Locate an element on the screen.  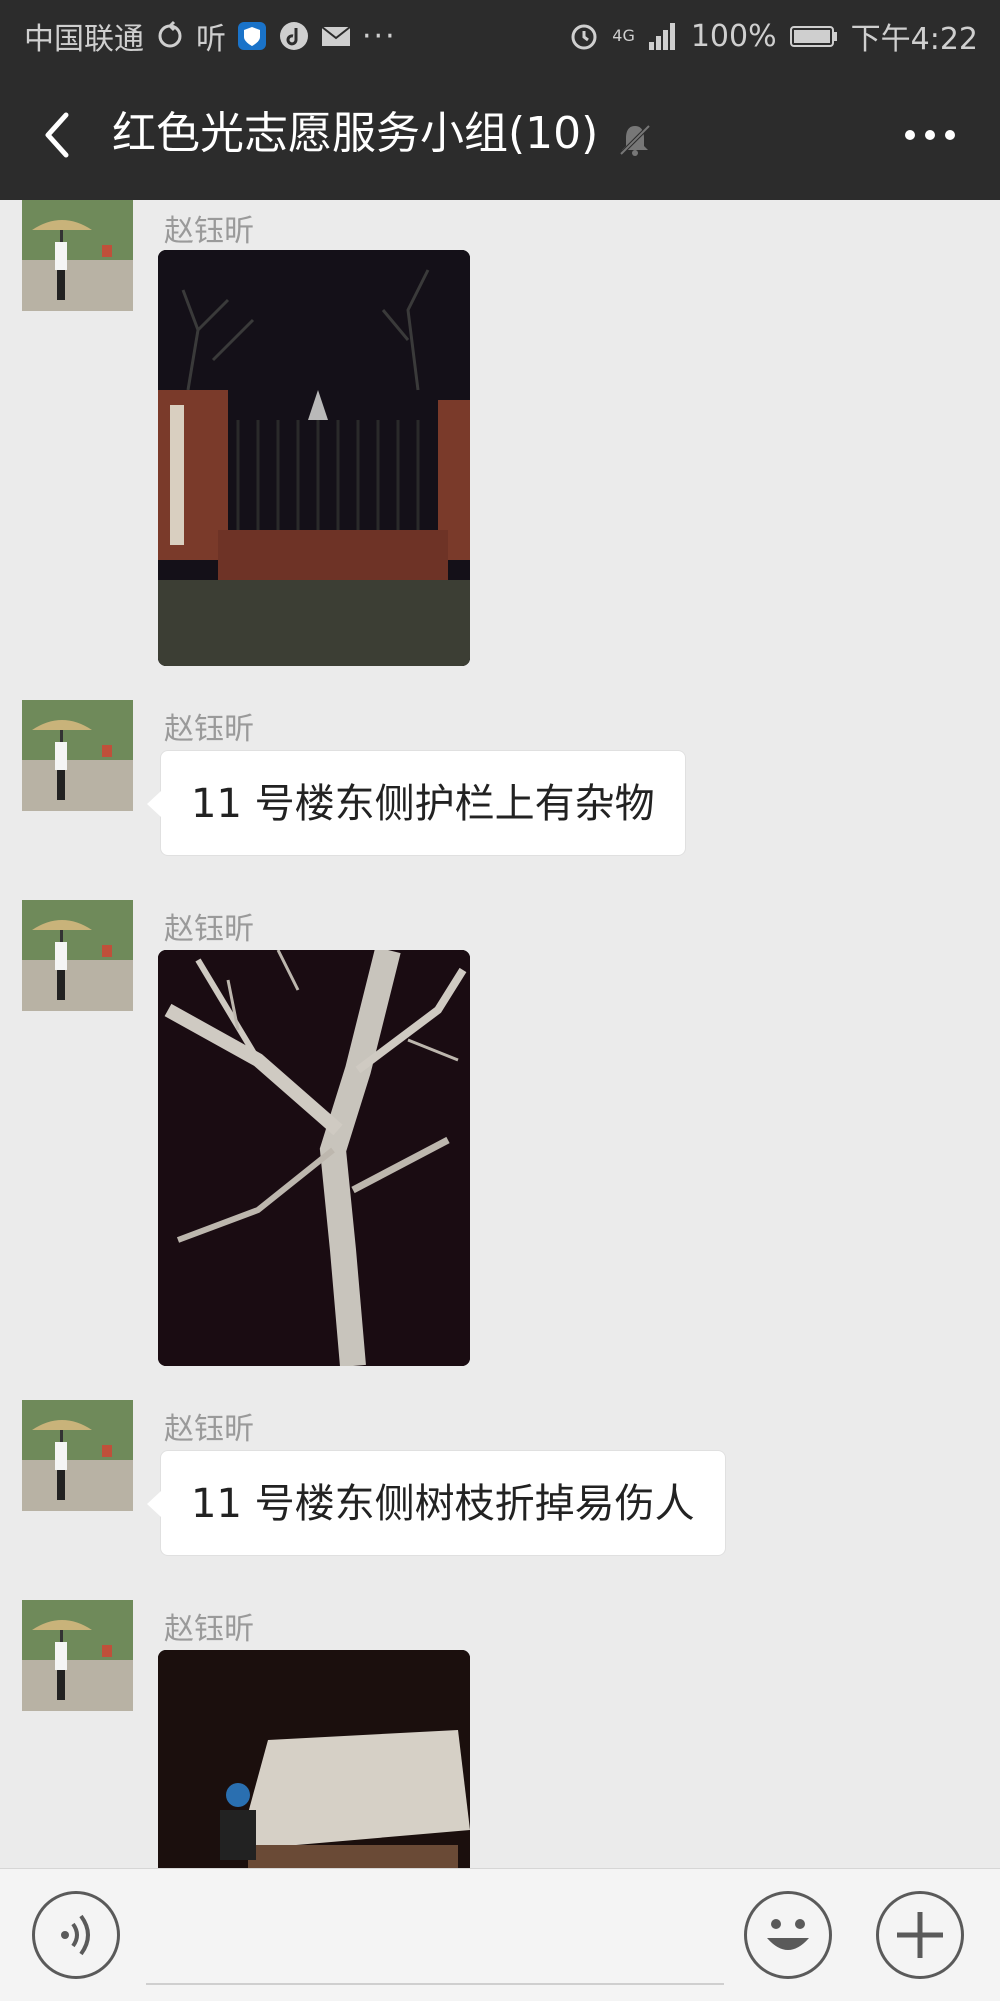
night-gate-photo is located at coordinates (314, 458).